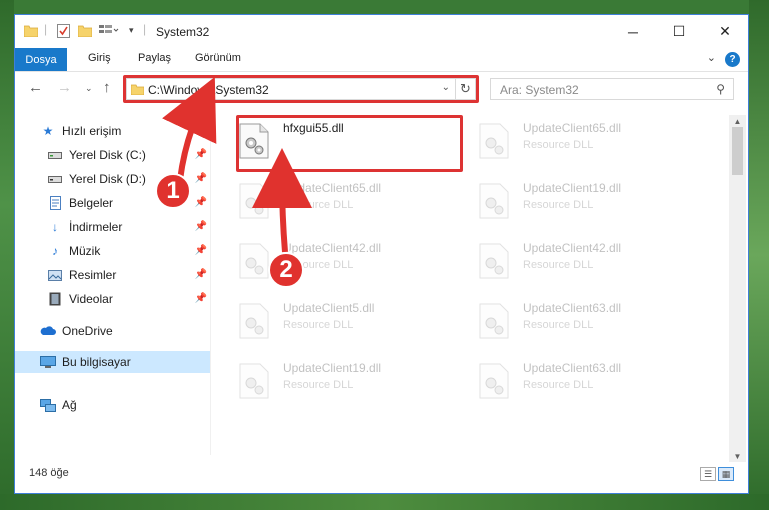 The image size is (769, 510). Describe the element at coordinates (286, 270) in the screenshot. I see `step-badge-2: 2` at that location.